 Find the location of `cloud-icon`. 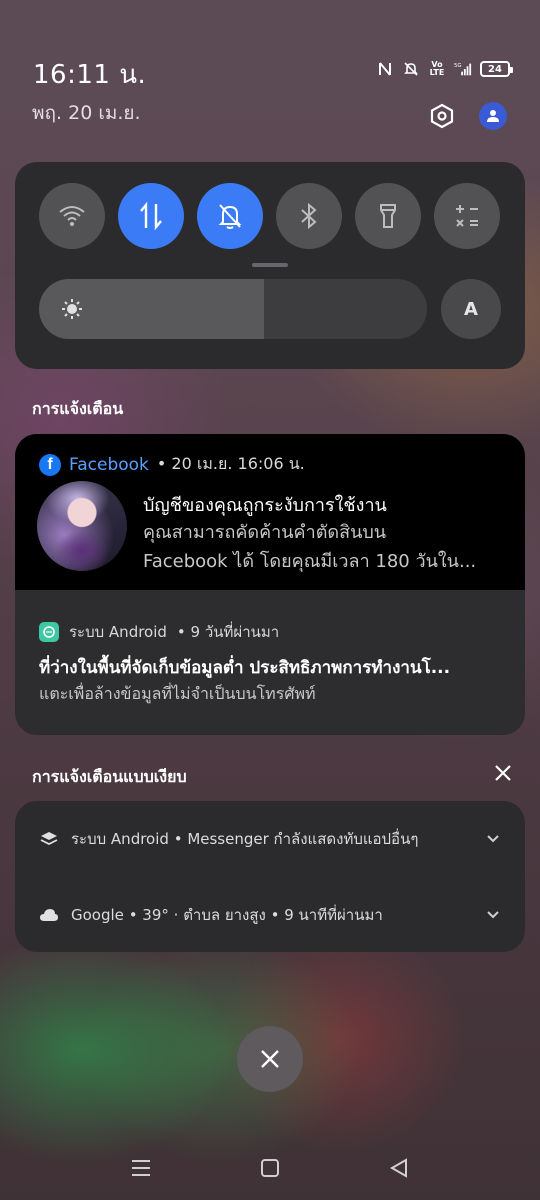

cloud-icon is located at coordinates (49, 915).